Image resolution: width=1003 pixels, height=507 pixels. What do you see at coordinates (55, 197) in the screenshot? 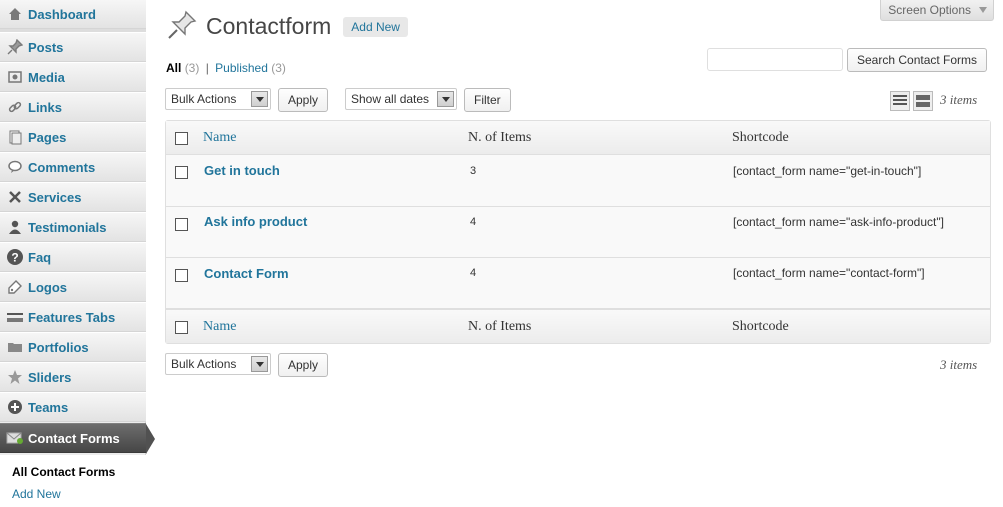
I see `sidebar-item-label: Services` at bounding box center [55, 197].